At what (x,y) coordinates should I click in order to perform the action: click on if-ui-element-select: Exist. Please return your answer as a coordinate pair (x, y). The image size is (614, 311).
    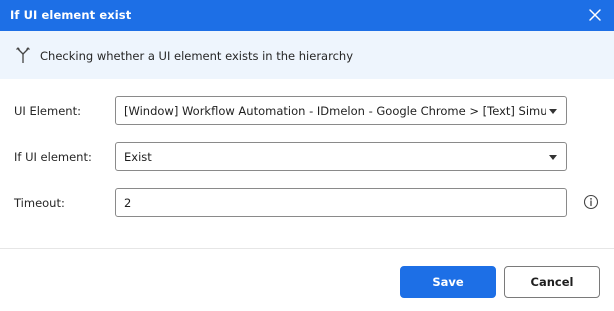
    Looking at the image, I should click on (341, 156).